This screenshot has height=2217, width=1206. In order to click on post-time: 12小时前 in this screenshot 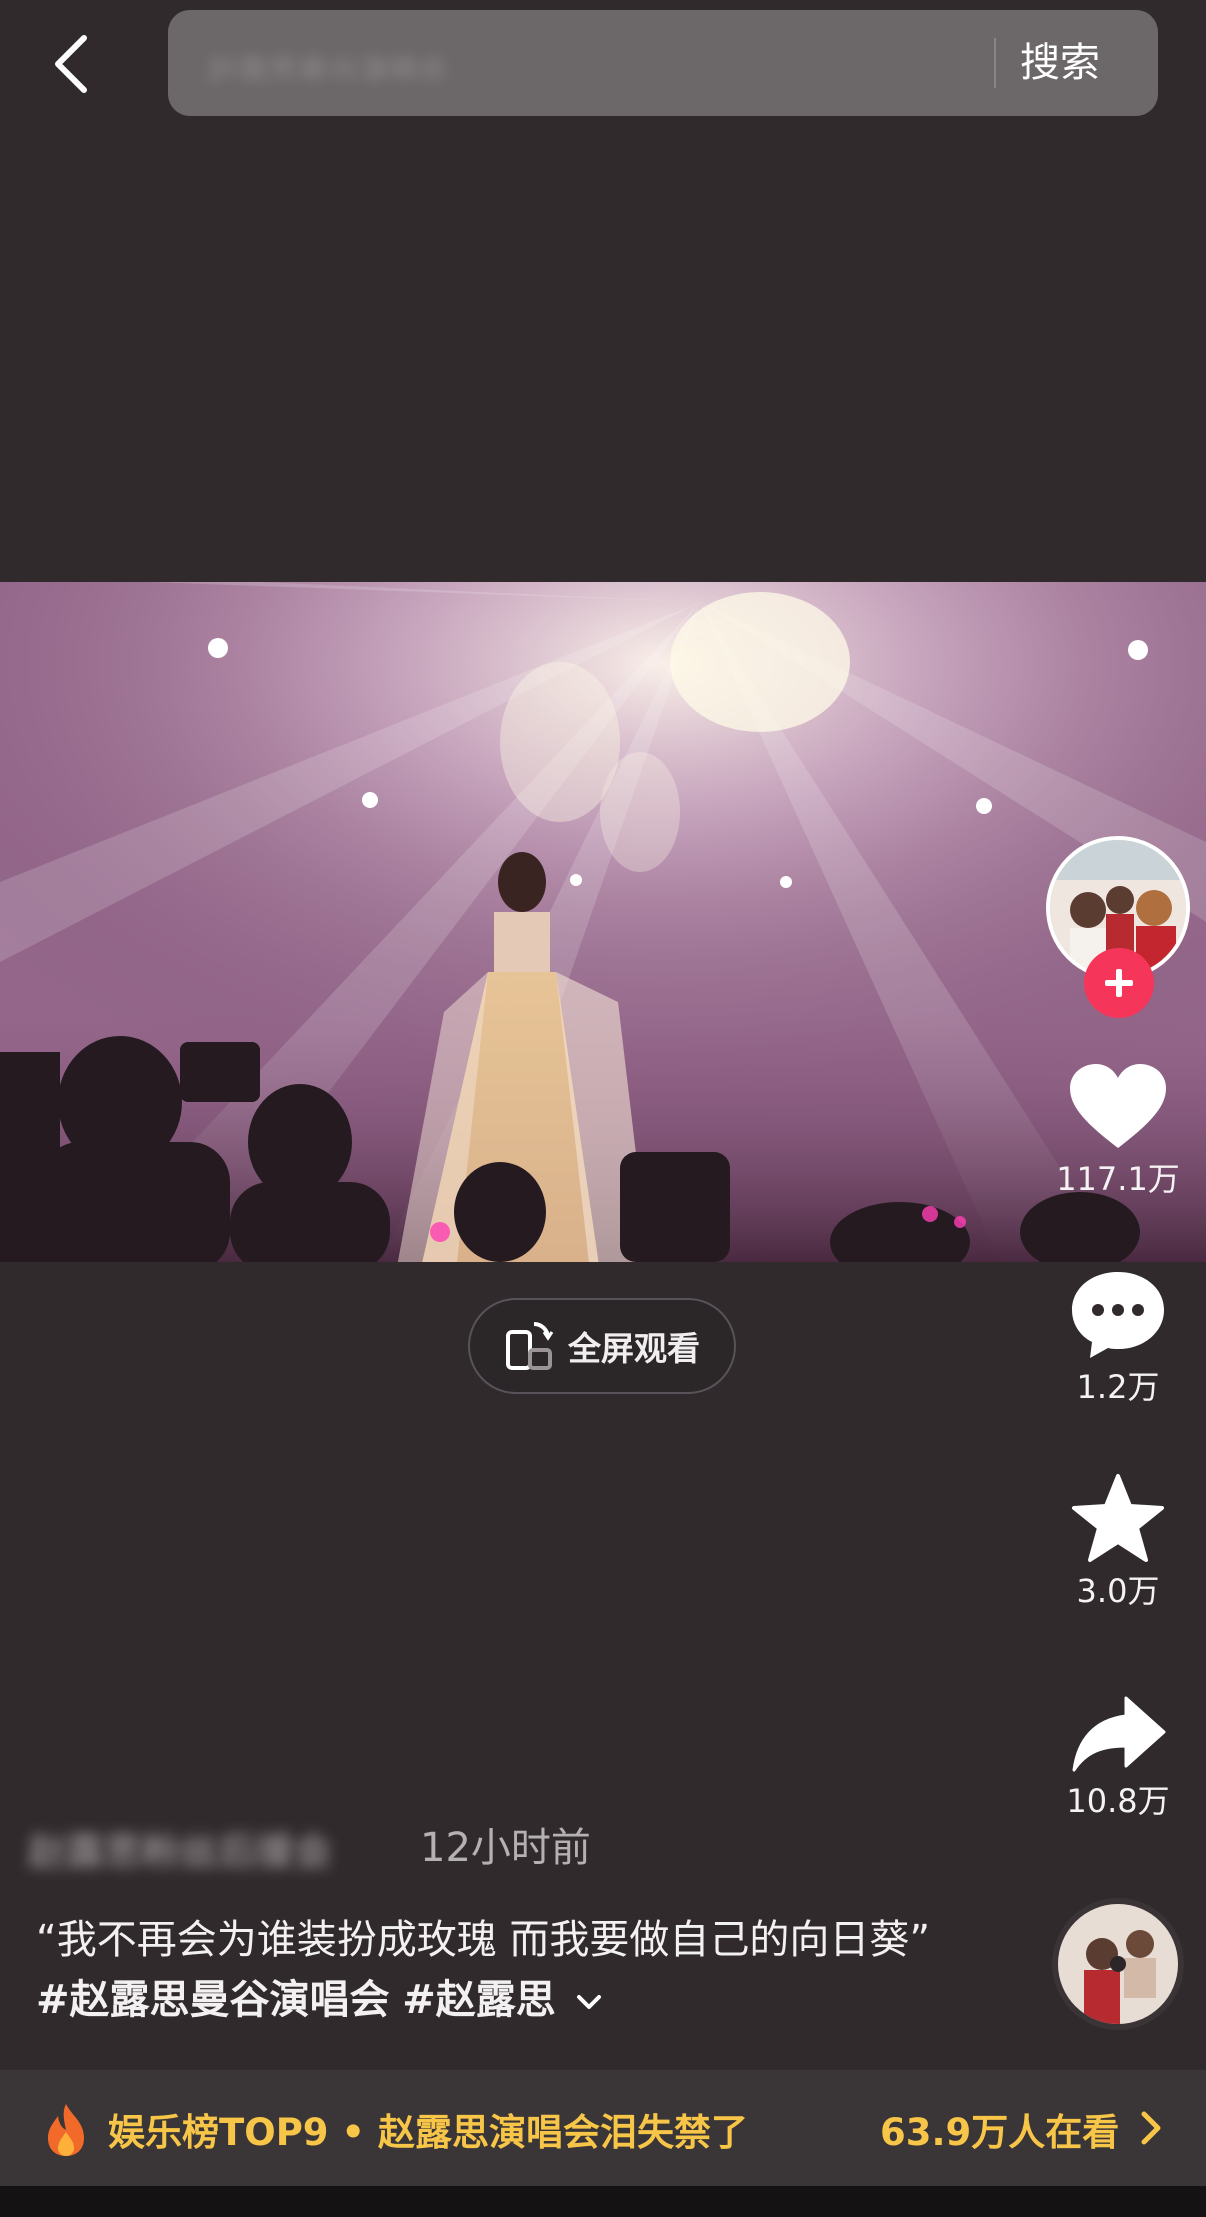, I will do `click(505, 1848)`.